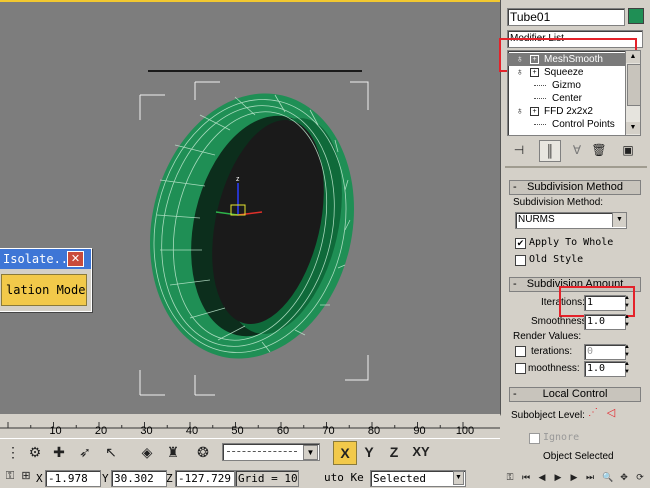 The width and height of the screenshot is (650, 488). Describe the element at coordinates (560, 321) in the screenshot. I see `smoothness-label: Smoothness:` at that location.